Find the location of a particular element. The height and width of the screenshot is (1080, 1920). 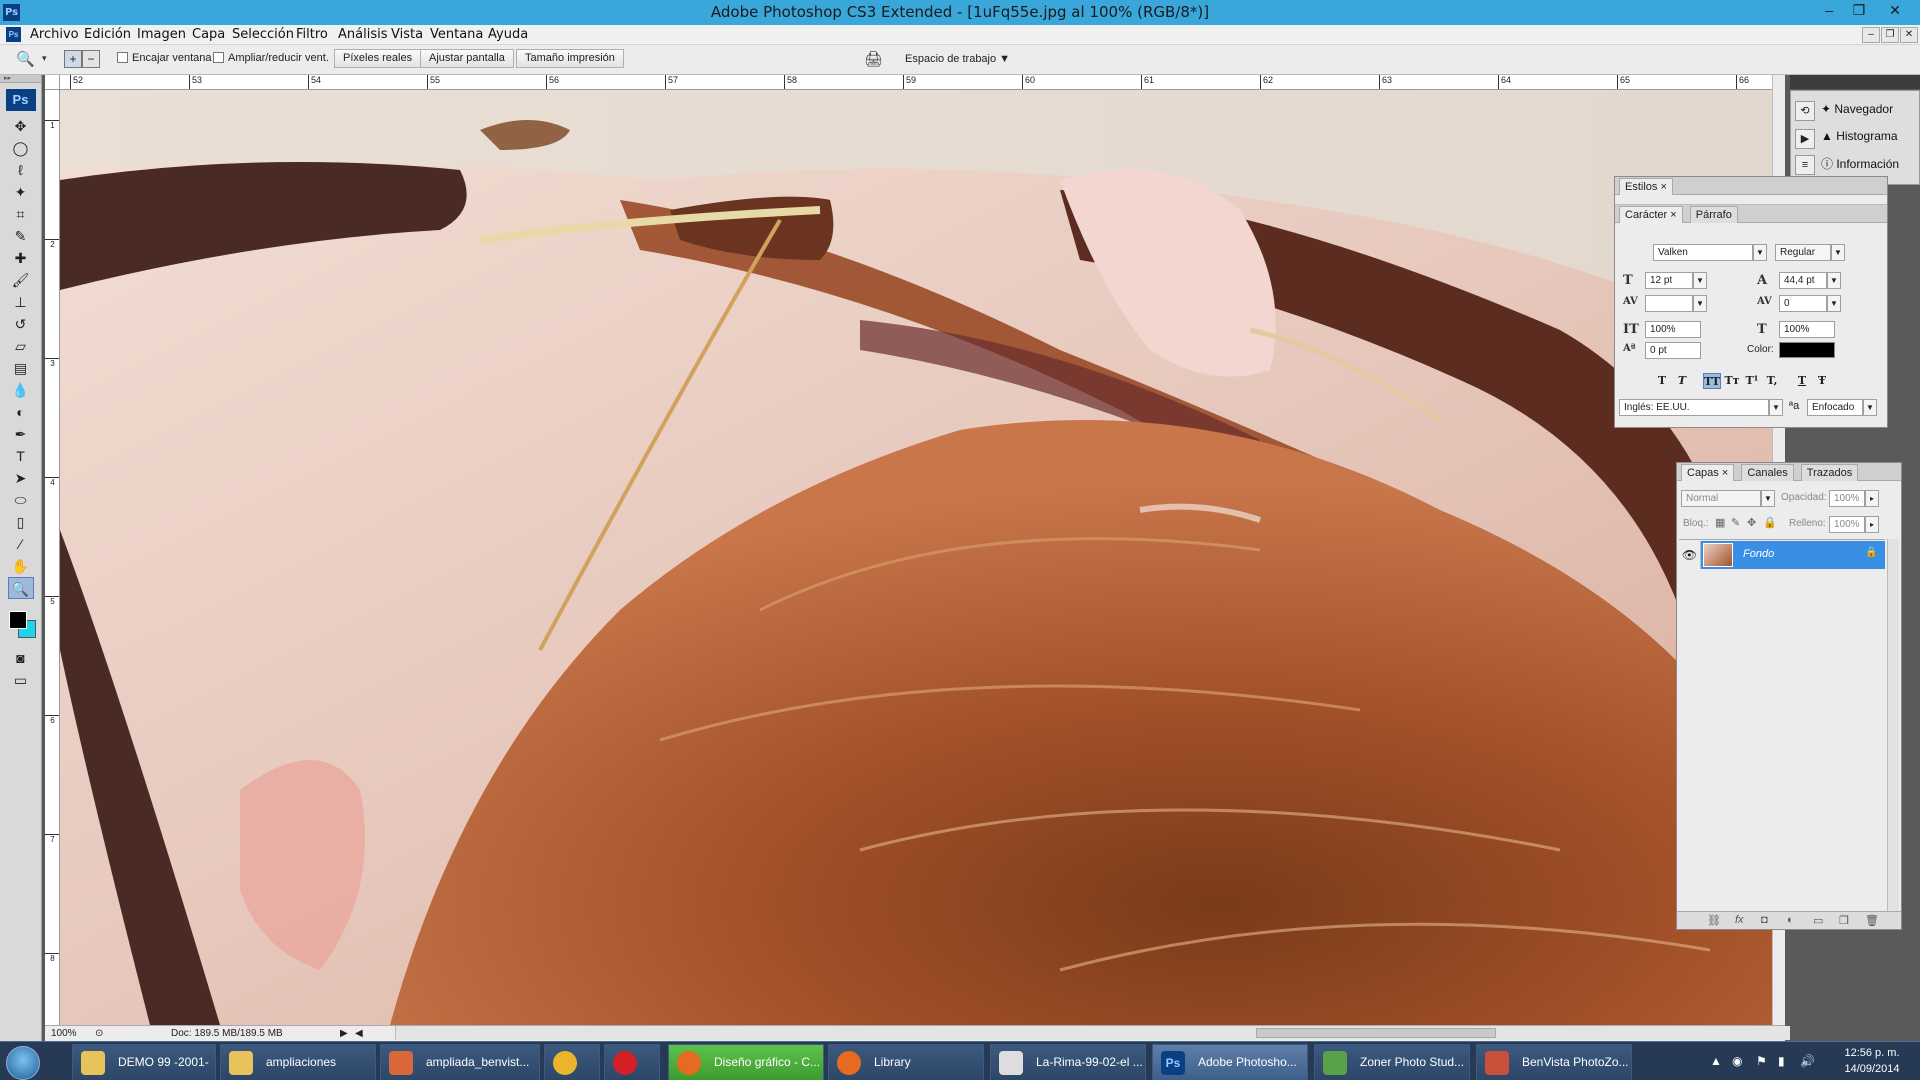

superscript-button: T¹ is located at coordinates (1752, 381).